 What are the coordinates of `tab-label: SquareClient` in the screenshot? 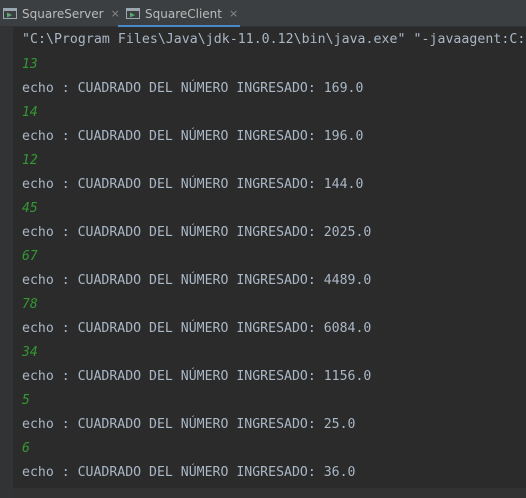 It's located at (183, 13).